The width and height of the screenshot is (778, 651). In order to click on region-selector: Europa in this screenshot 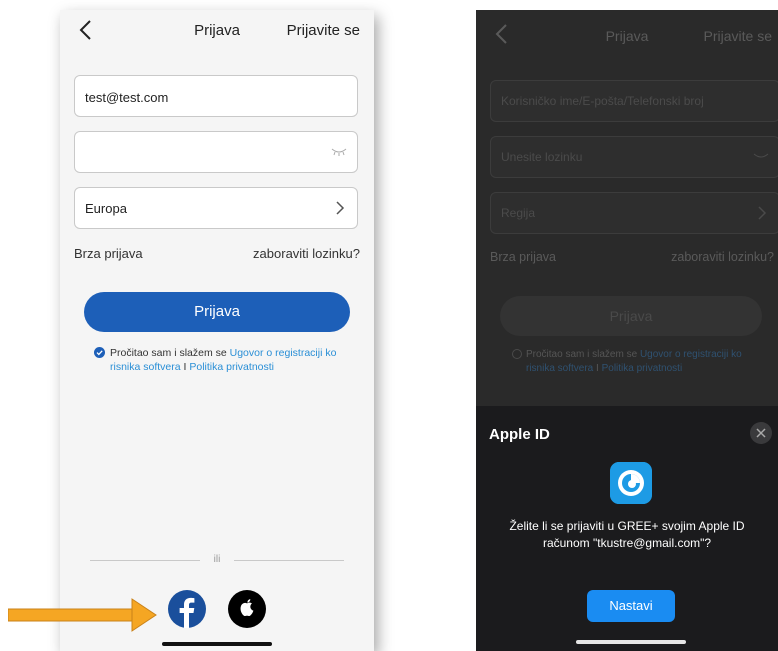, I will do `click(216, 208)`.